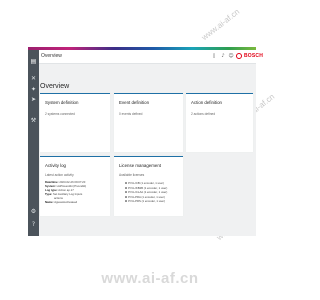  What do you see at coordinates (51, 56) in the screenshot?
I see `header-title: Overview` at bounding box center [51, 56].